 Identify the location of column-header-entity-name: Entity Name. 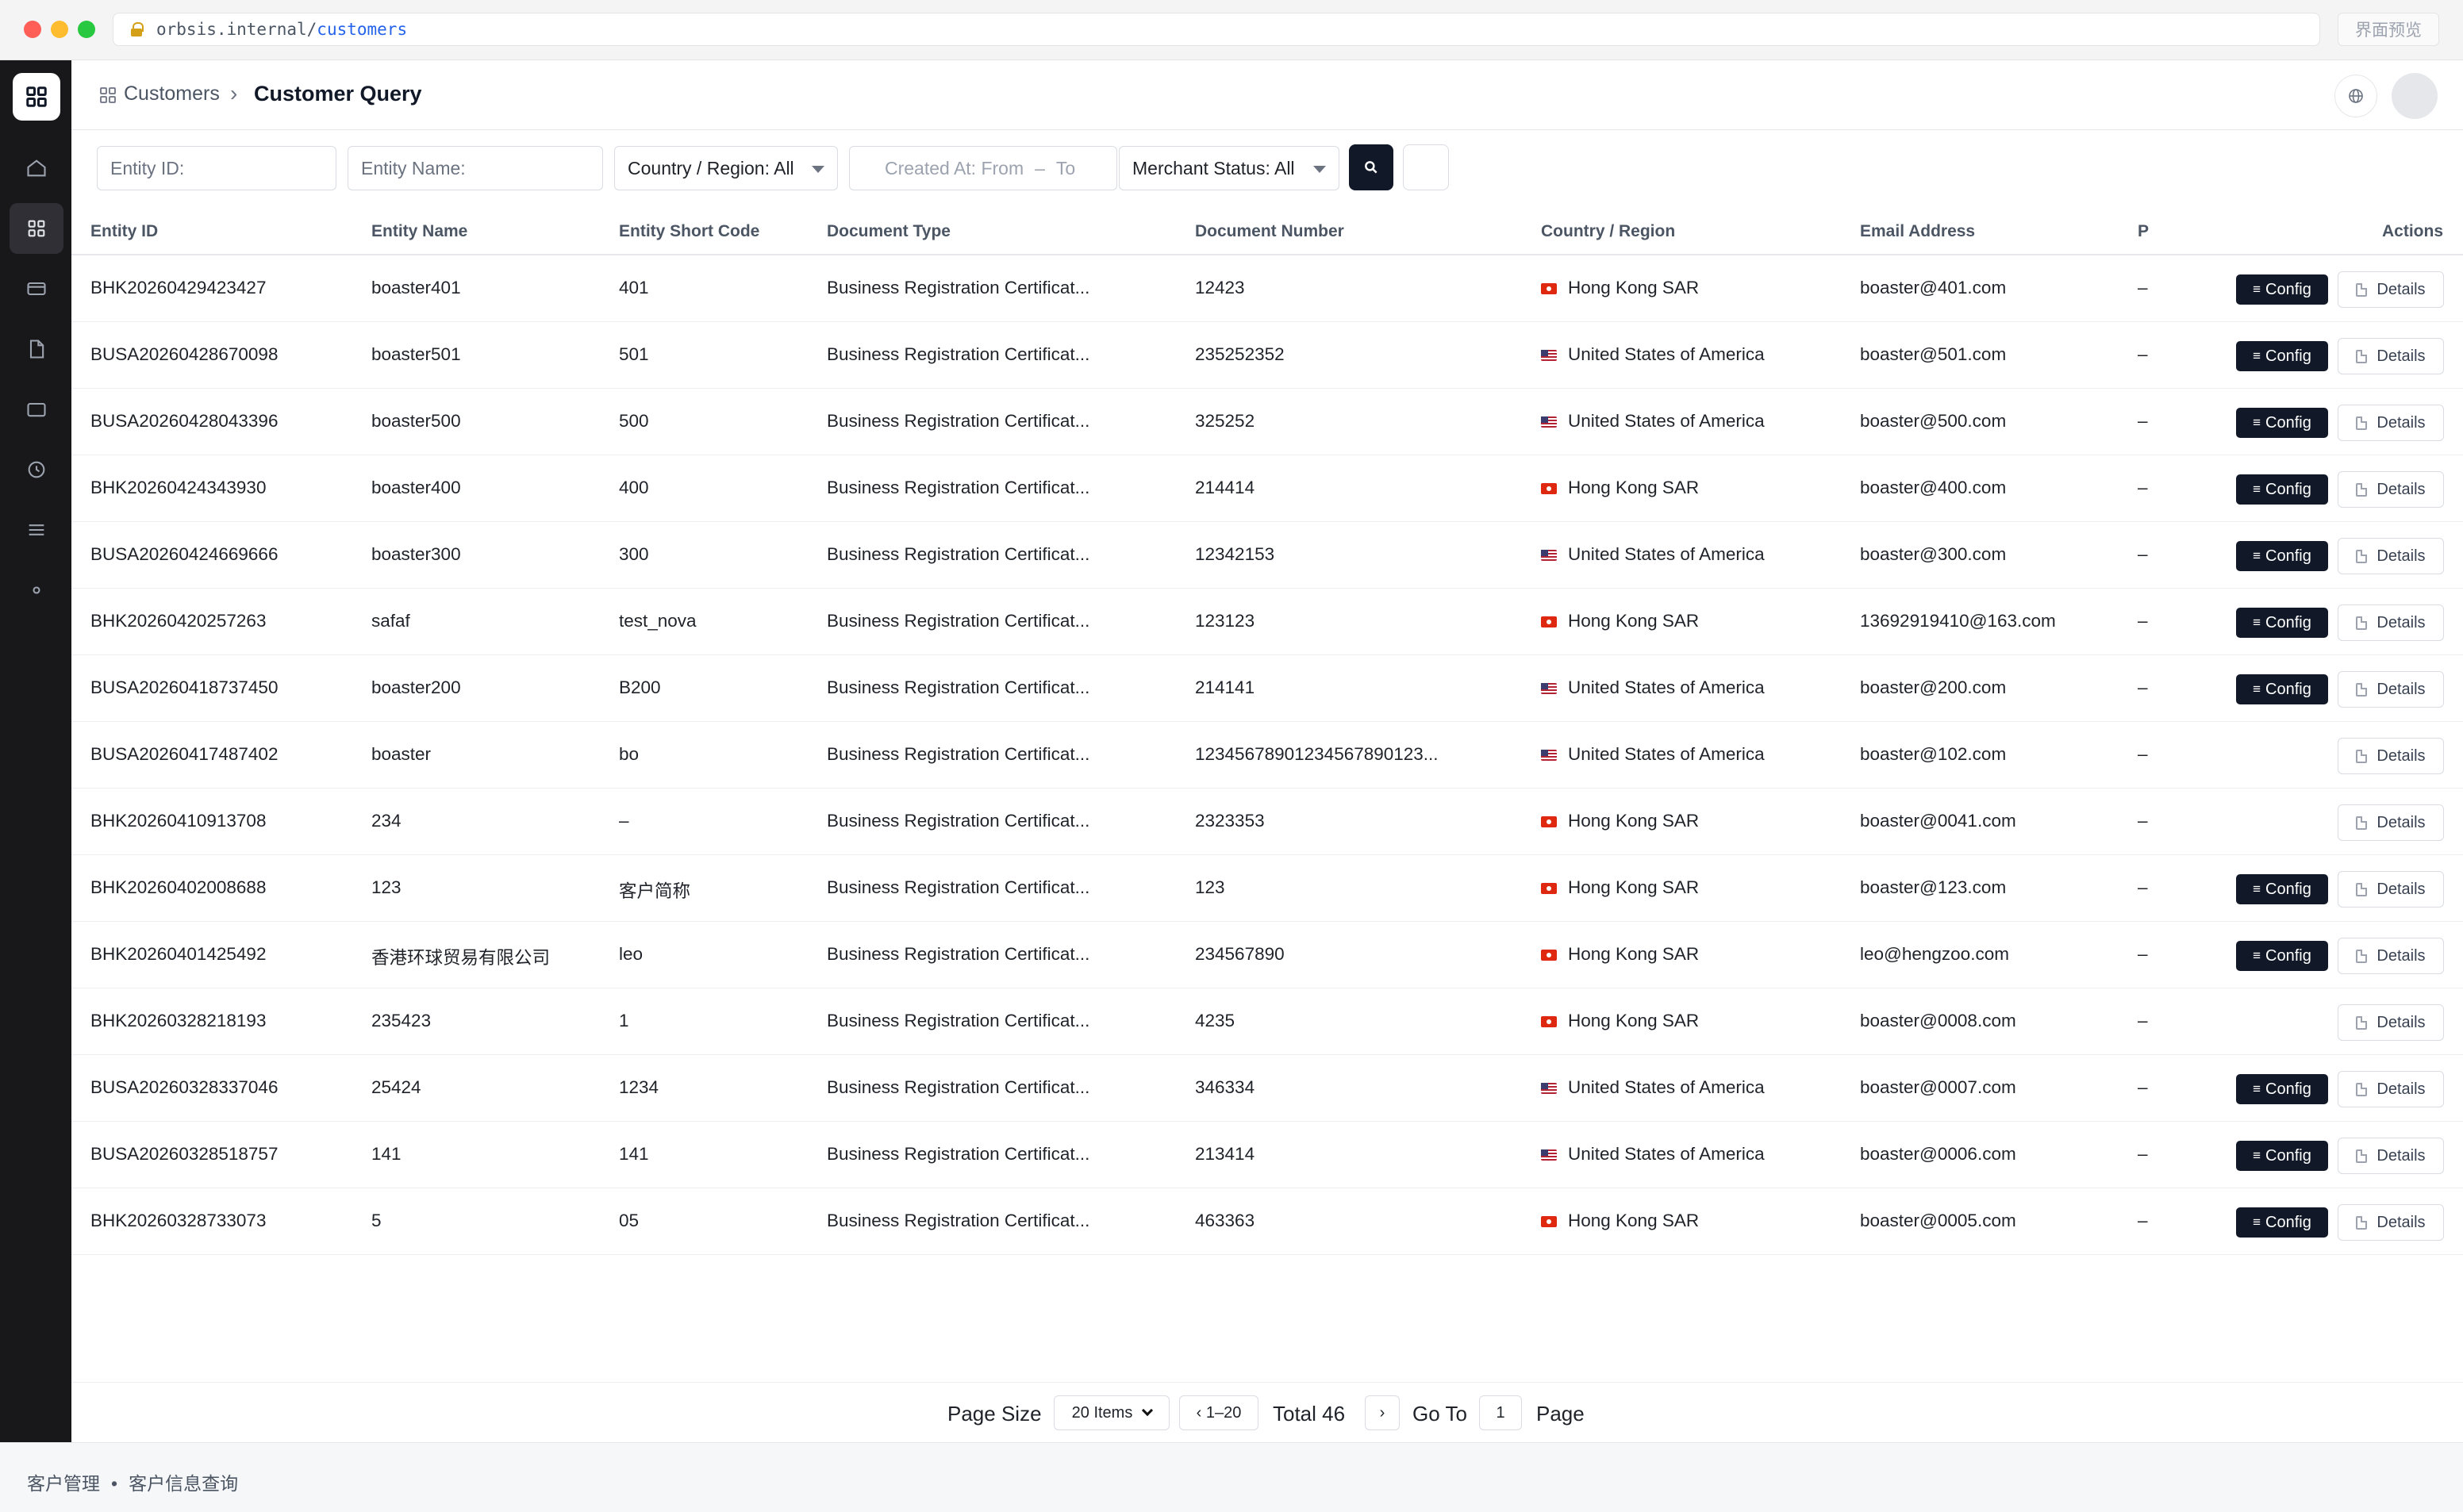
(419, 232).